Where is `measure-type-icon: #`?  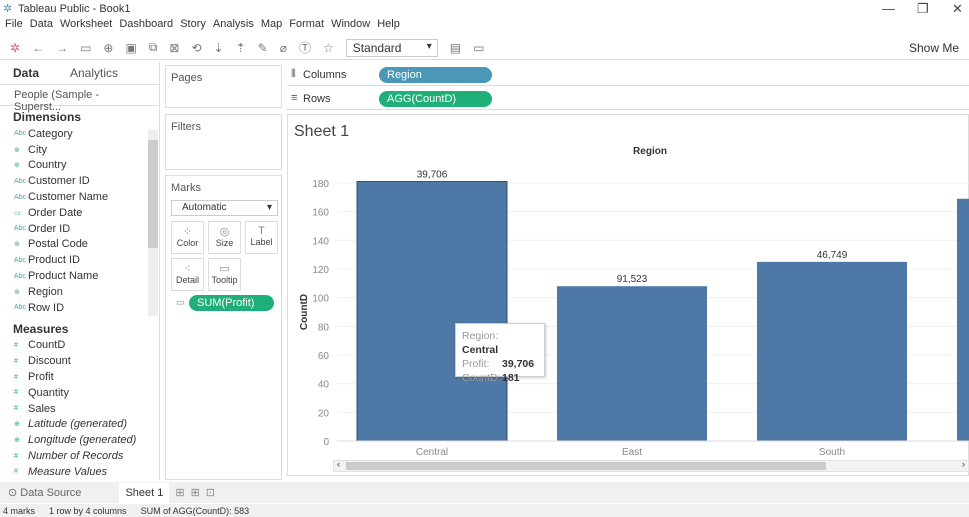 measure-type-icon: # is located at coordinates (16, 409).